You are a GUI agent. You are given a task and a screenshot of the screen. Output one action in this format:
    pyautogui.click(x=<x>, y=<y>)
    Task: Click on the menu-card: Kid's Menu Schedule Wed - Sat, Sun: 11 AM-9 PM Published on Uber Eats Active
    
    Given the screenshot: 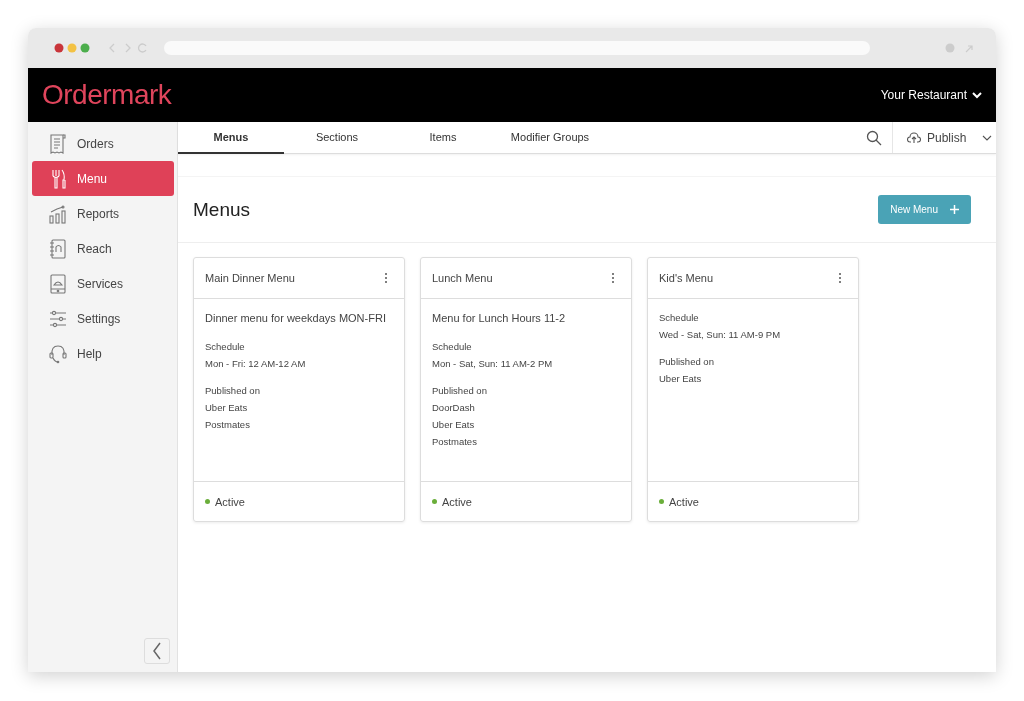 What is the action you would take?
    pyautogui.click(x=753, y=389)
    